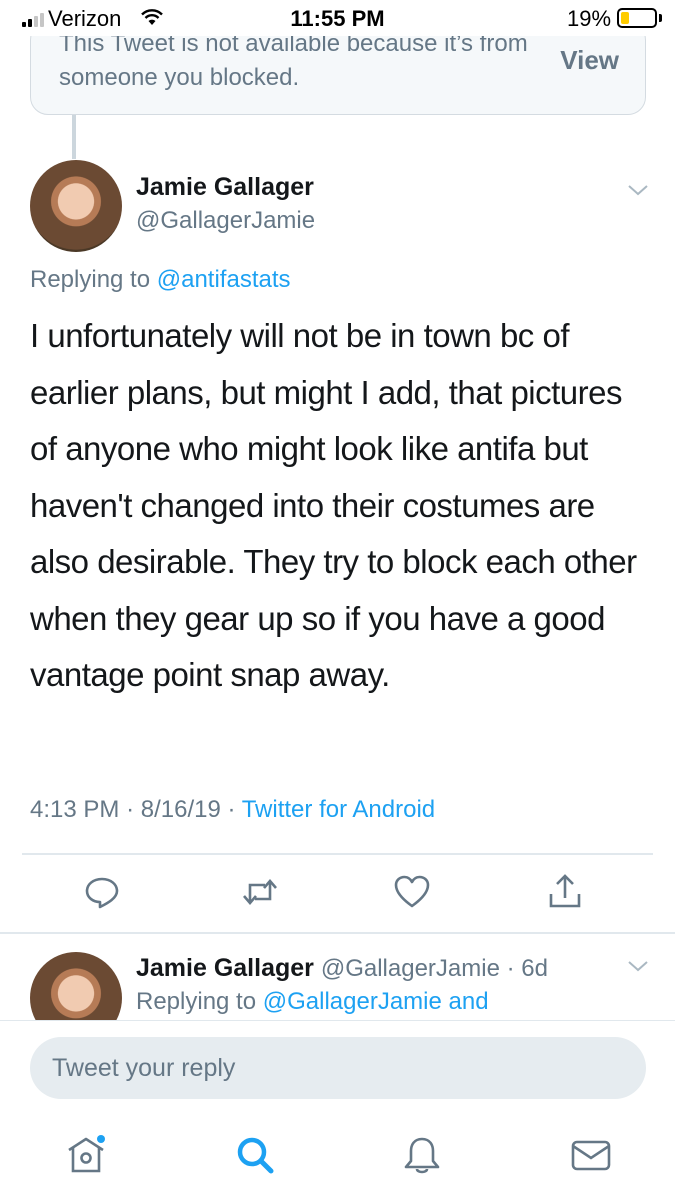 The image size is (675, 1200). I want to click on reply-icon, so click(102, 893).